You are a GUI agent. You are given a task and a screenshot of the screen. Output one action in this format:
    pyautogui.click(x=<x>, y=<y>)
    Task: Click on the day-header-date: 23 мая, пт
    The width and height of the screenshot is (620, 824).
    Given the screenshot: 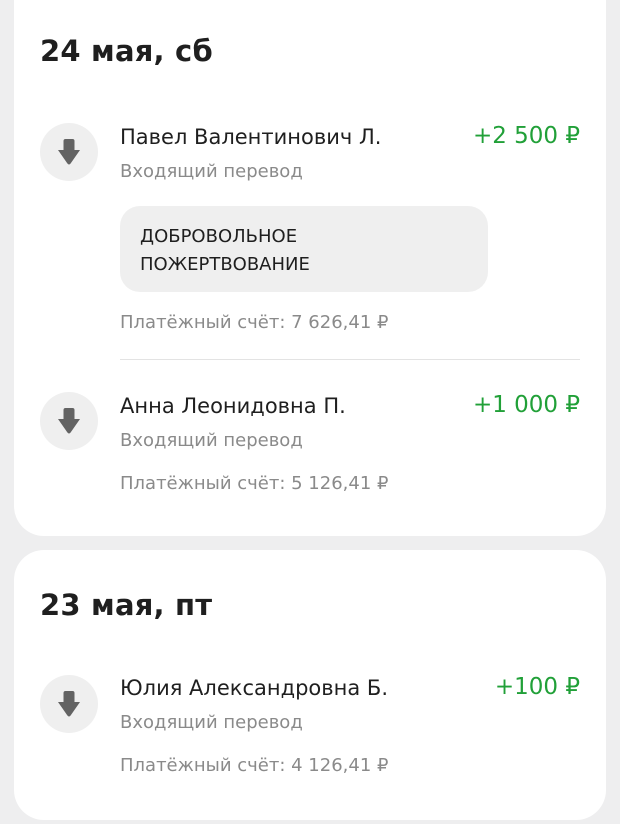 What is the action you would take?
    pyautogui.click(x=126, y=605)
    